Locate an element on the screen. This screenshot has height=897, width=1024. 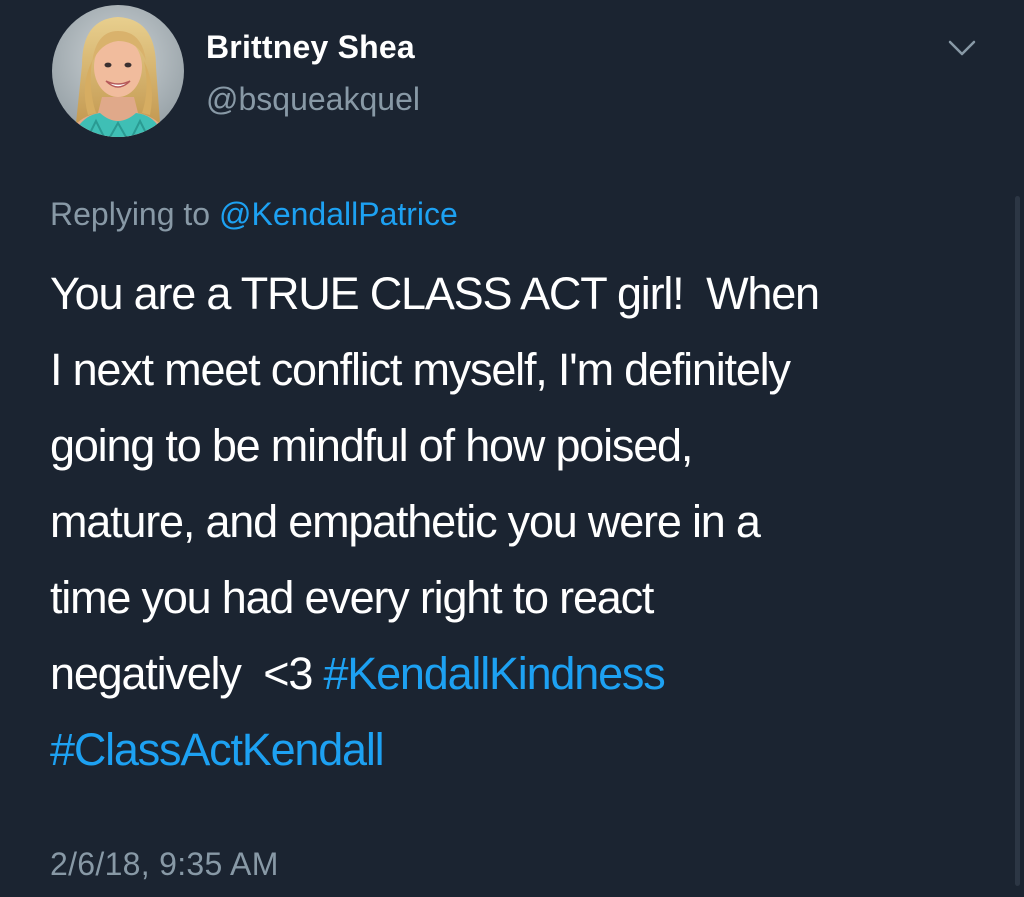
tweet-timestamp: 2/6/18, 9:35 AM is located at coordinates (164, 864).